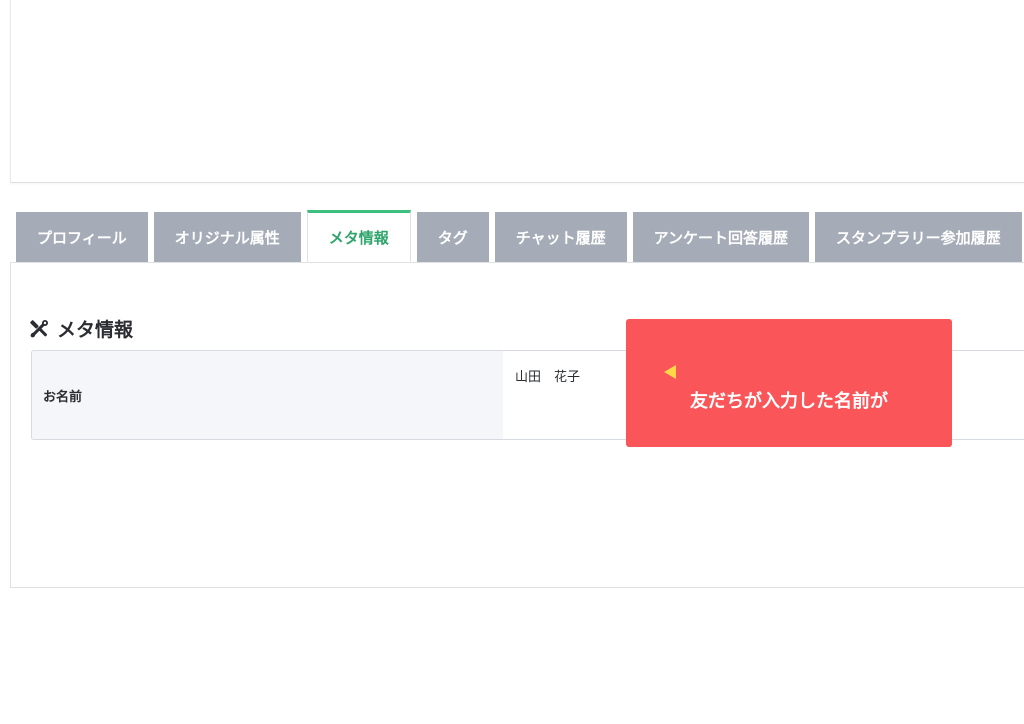 The image size is (1024, 724). I want to click on annotation-callout: 友だちが入力した名前が 反映されている, so click(789, 395).